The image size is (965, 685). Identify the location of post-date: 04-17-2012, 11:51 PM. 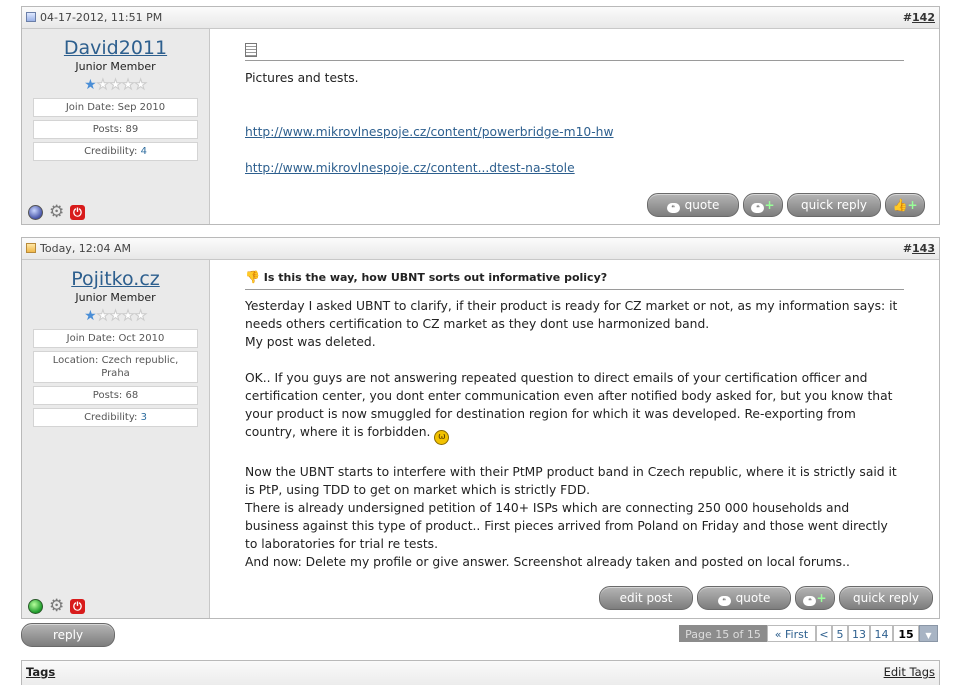
(94, 17).